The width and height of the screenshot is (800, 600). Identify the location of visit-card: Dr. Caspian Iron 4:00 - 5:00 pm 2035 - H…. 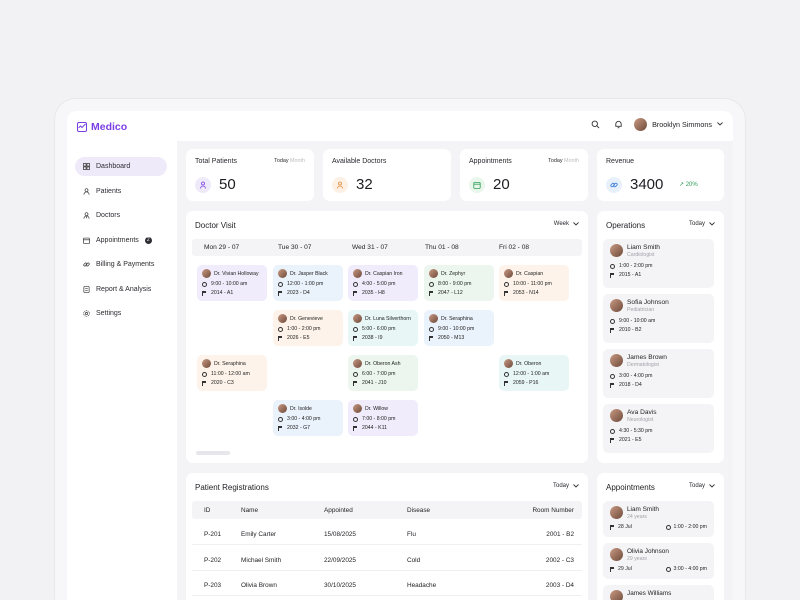
(383, 283).